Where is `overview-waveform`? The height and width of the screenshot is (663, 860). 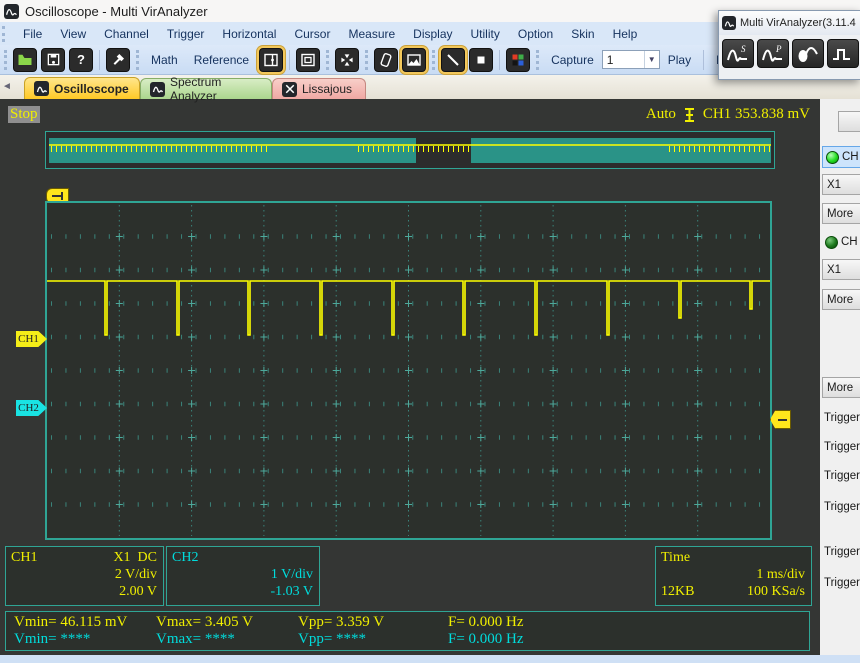 overview-waveform is located at coordinates (410, 150).